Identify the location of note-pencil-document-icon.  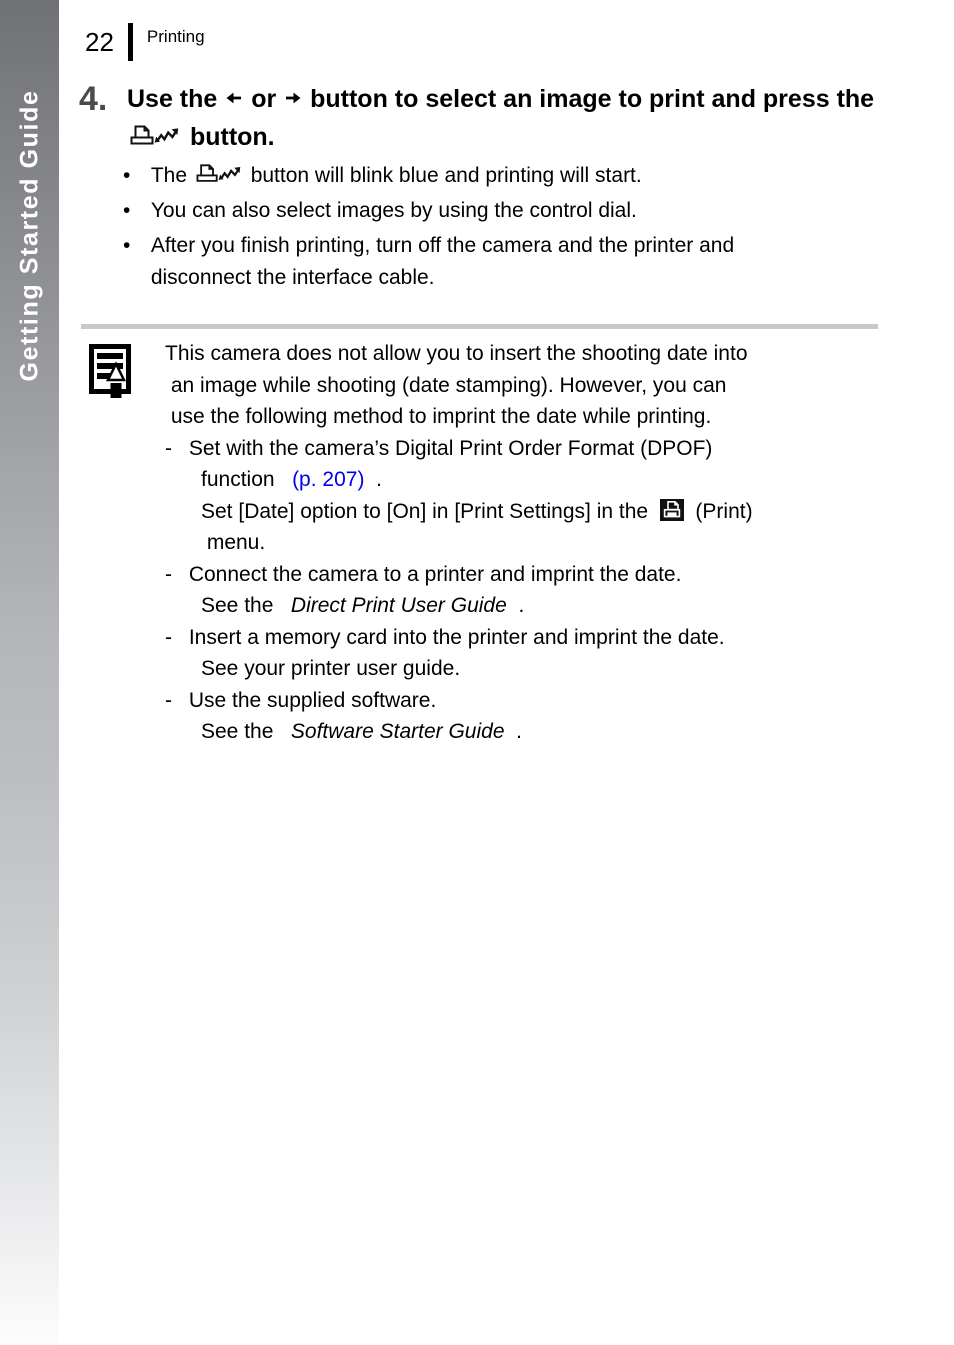
(113, 371).